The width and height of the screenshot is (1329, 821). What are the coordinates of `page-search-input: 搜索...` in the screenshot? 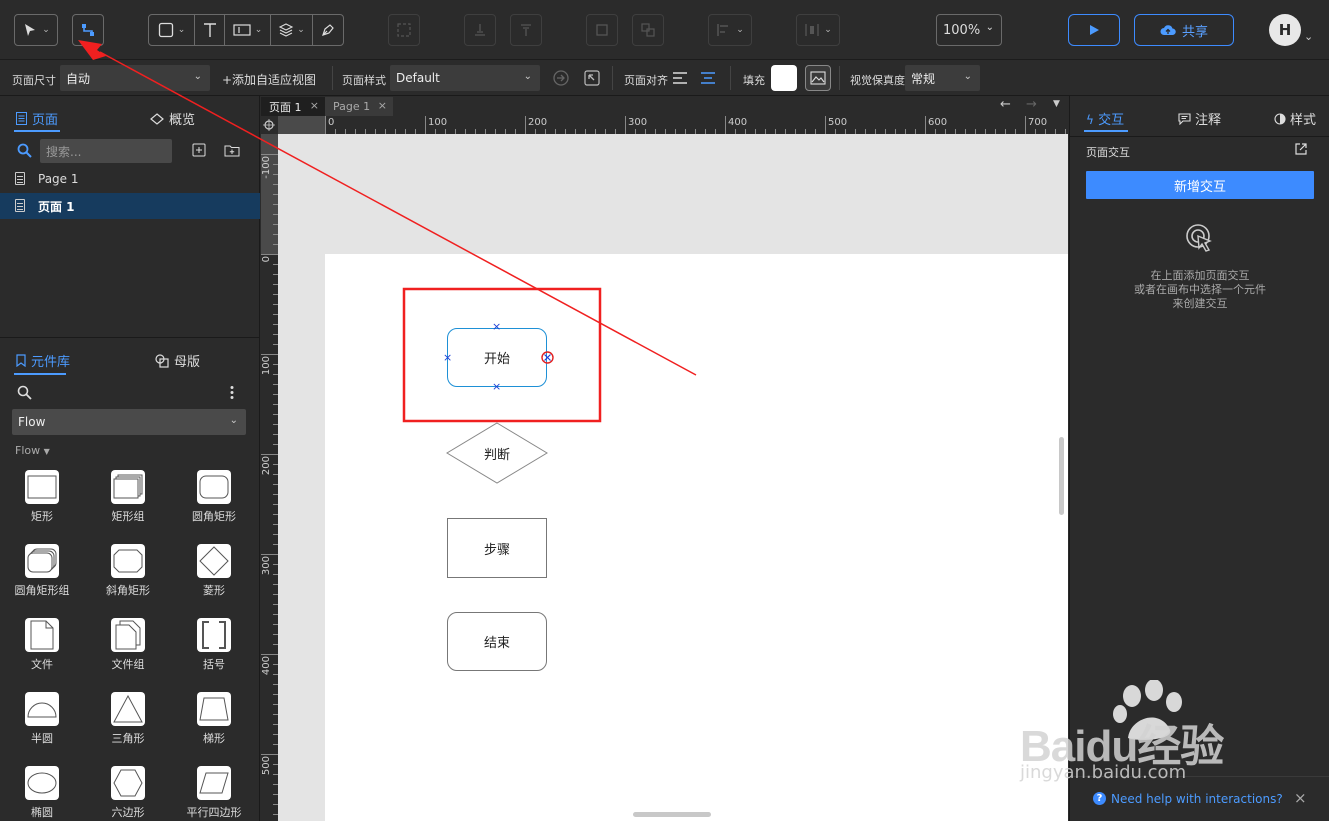 It's located at (106, 151).